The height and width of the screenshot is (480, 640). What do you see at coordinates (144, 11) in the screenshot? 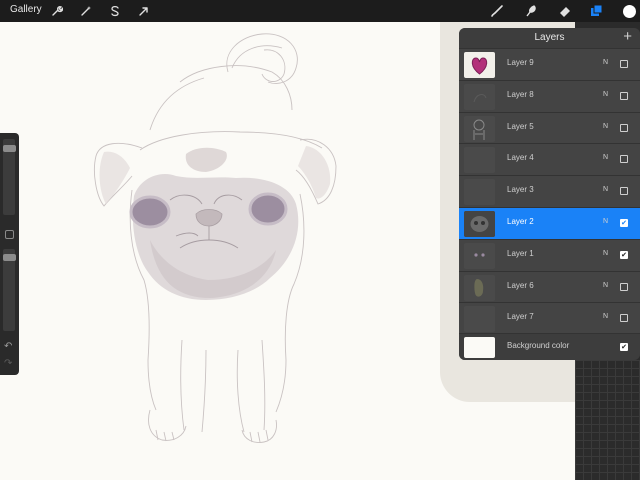
I see `transform-arrow-icon` at bounding box center [144, 11].